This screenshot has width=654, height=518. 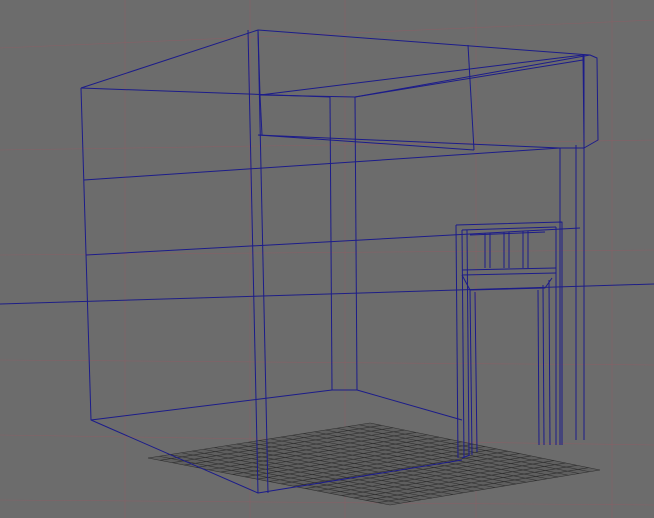 I want to click on floor-grid, so click(x=374, y=464).